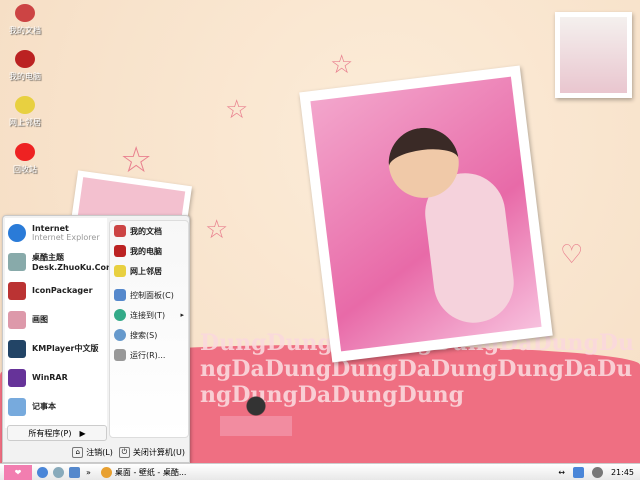 The image size is (640, 480). What do you see at coordinates (88, 472) in the screenshot?
I see `quicklaunch-more-chevron: »` at bounding box center [88, 472].